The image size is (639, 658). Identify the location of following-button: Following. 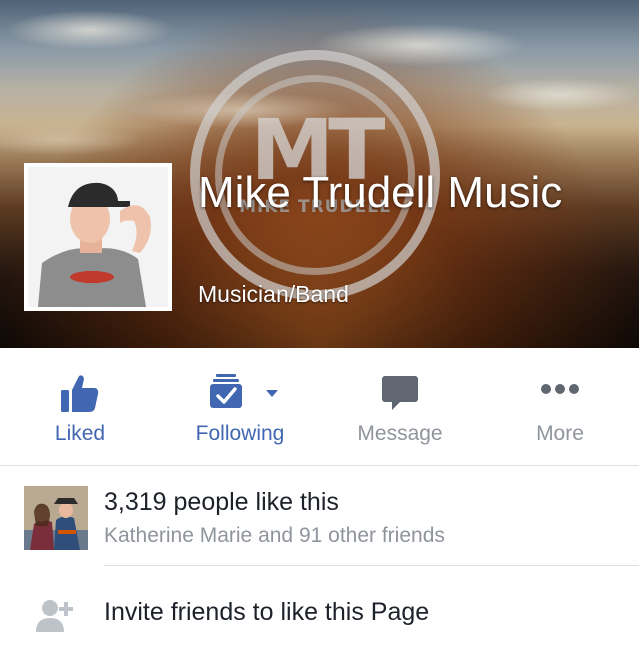
(240, 407).